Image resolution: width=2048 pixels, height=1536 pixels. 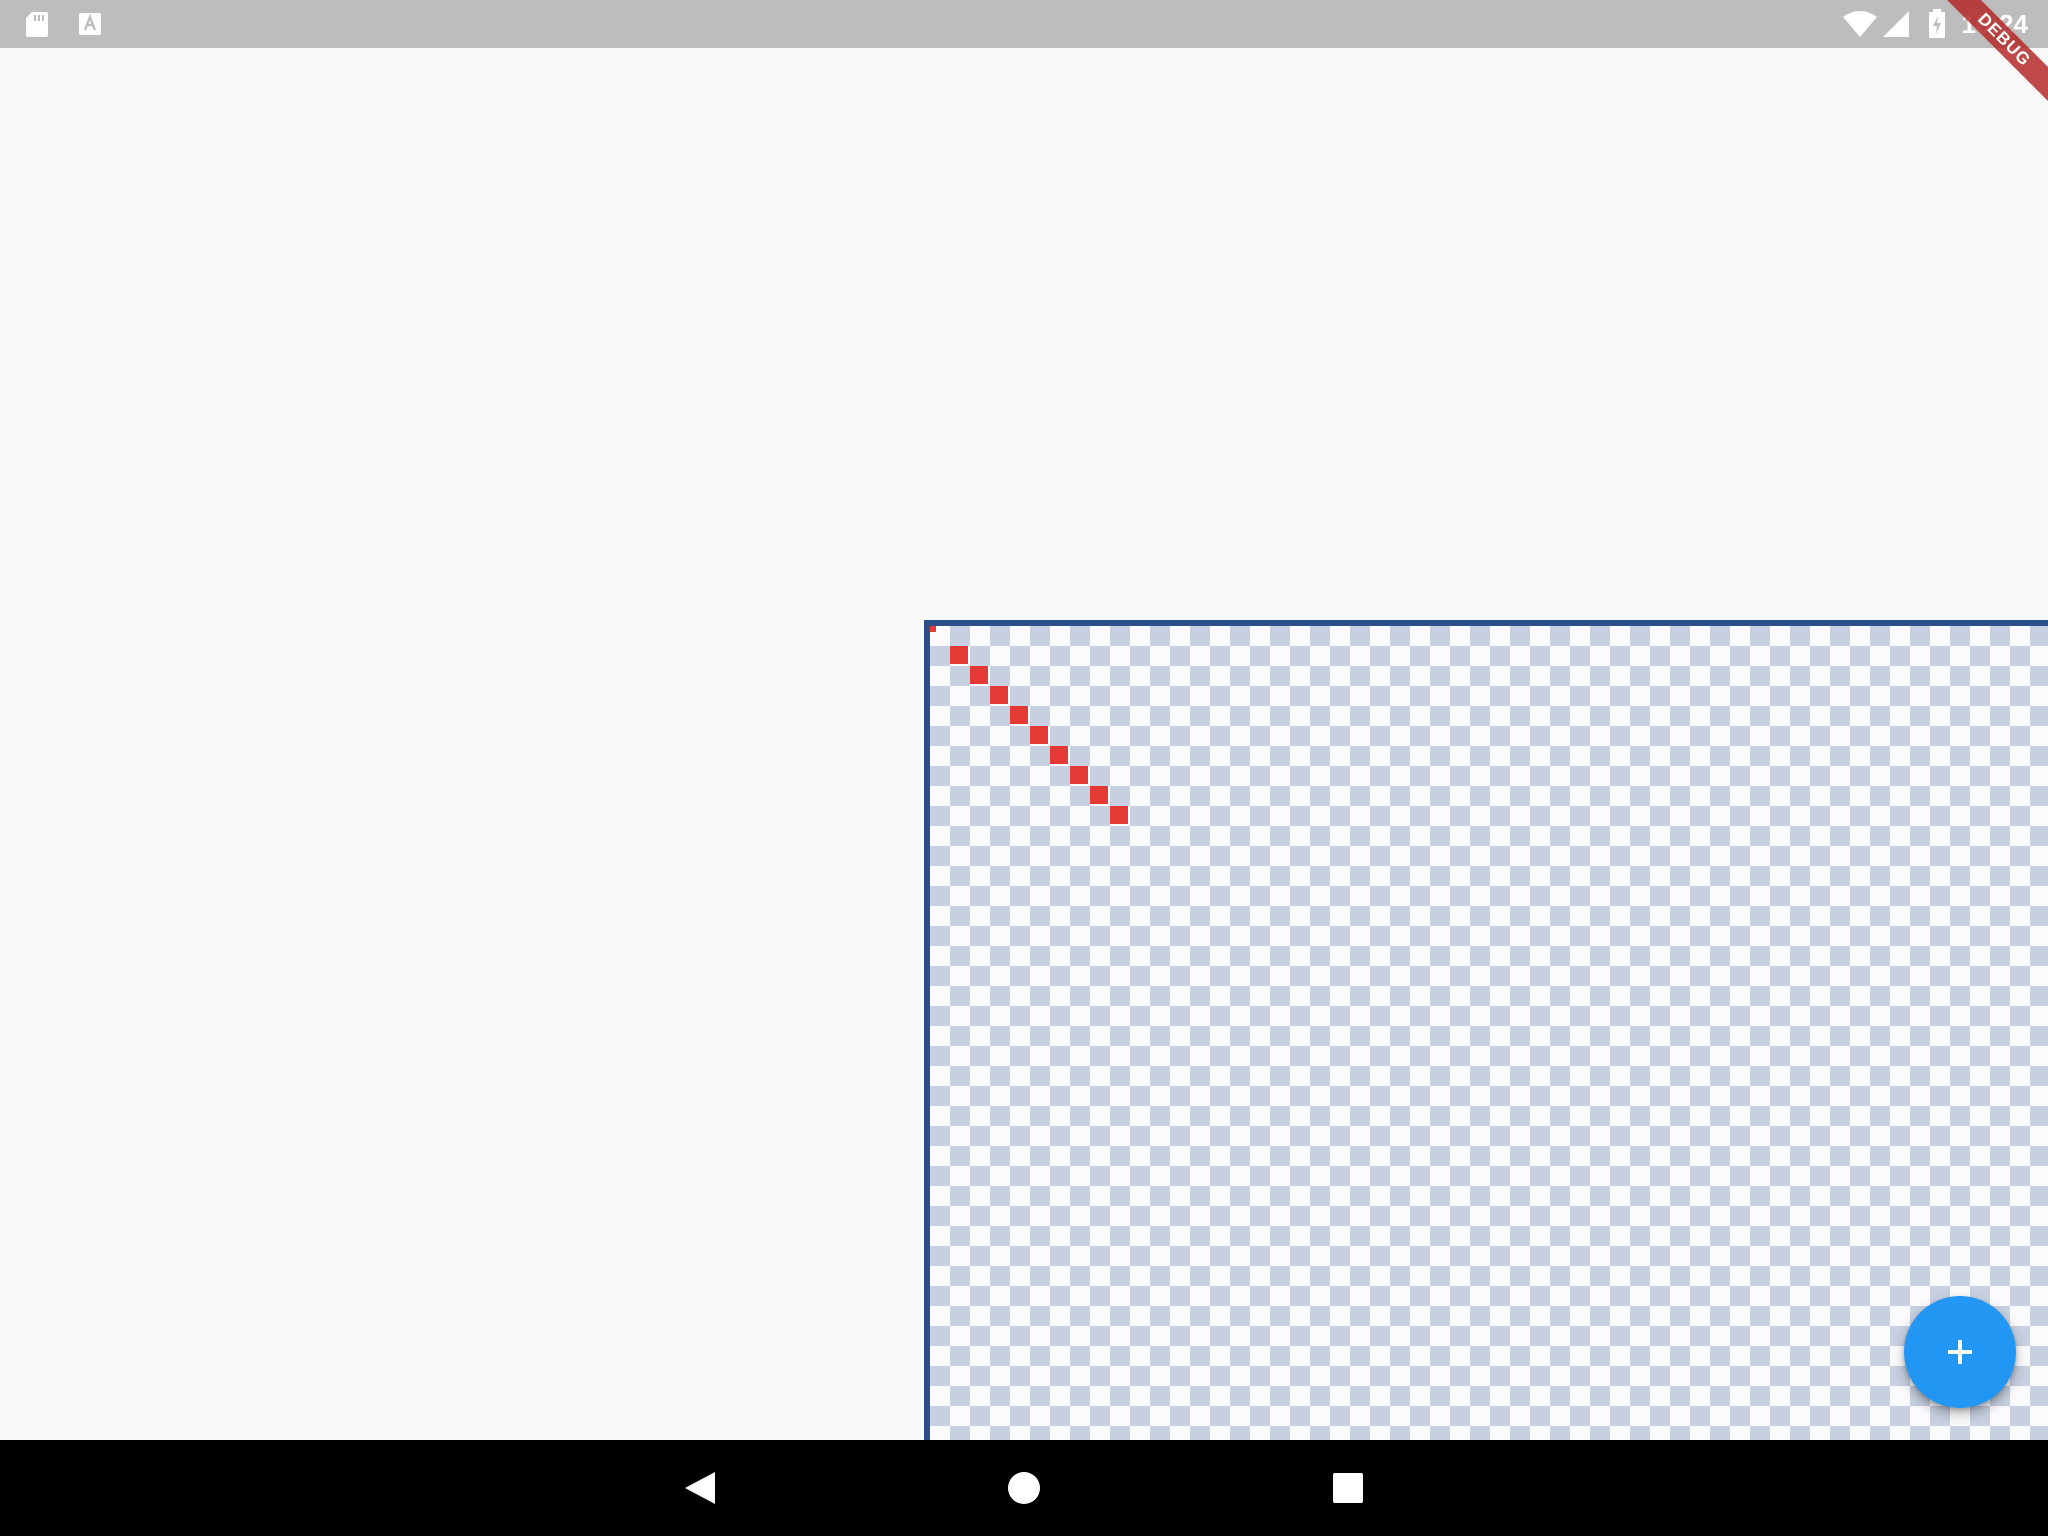 What do you see at coordinates (90, 24) in the screenshot?
I see `text-a-icon` at bounding box center [90, 24].